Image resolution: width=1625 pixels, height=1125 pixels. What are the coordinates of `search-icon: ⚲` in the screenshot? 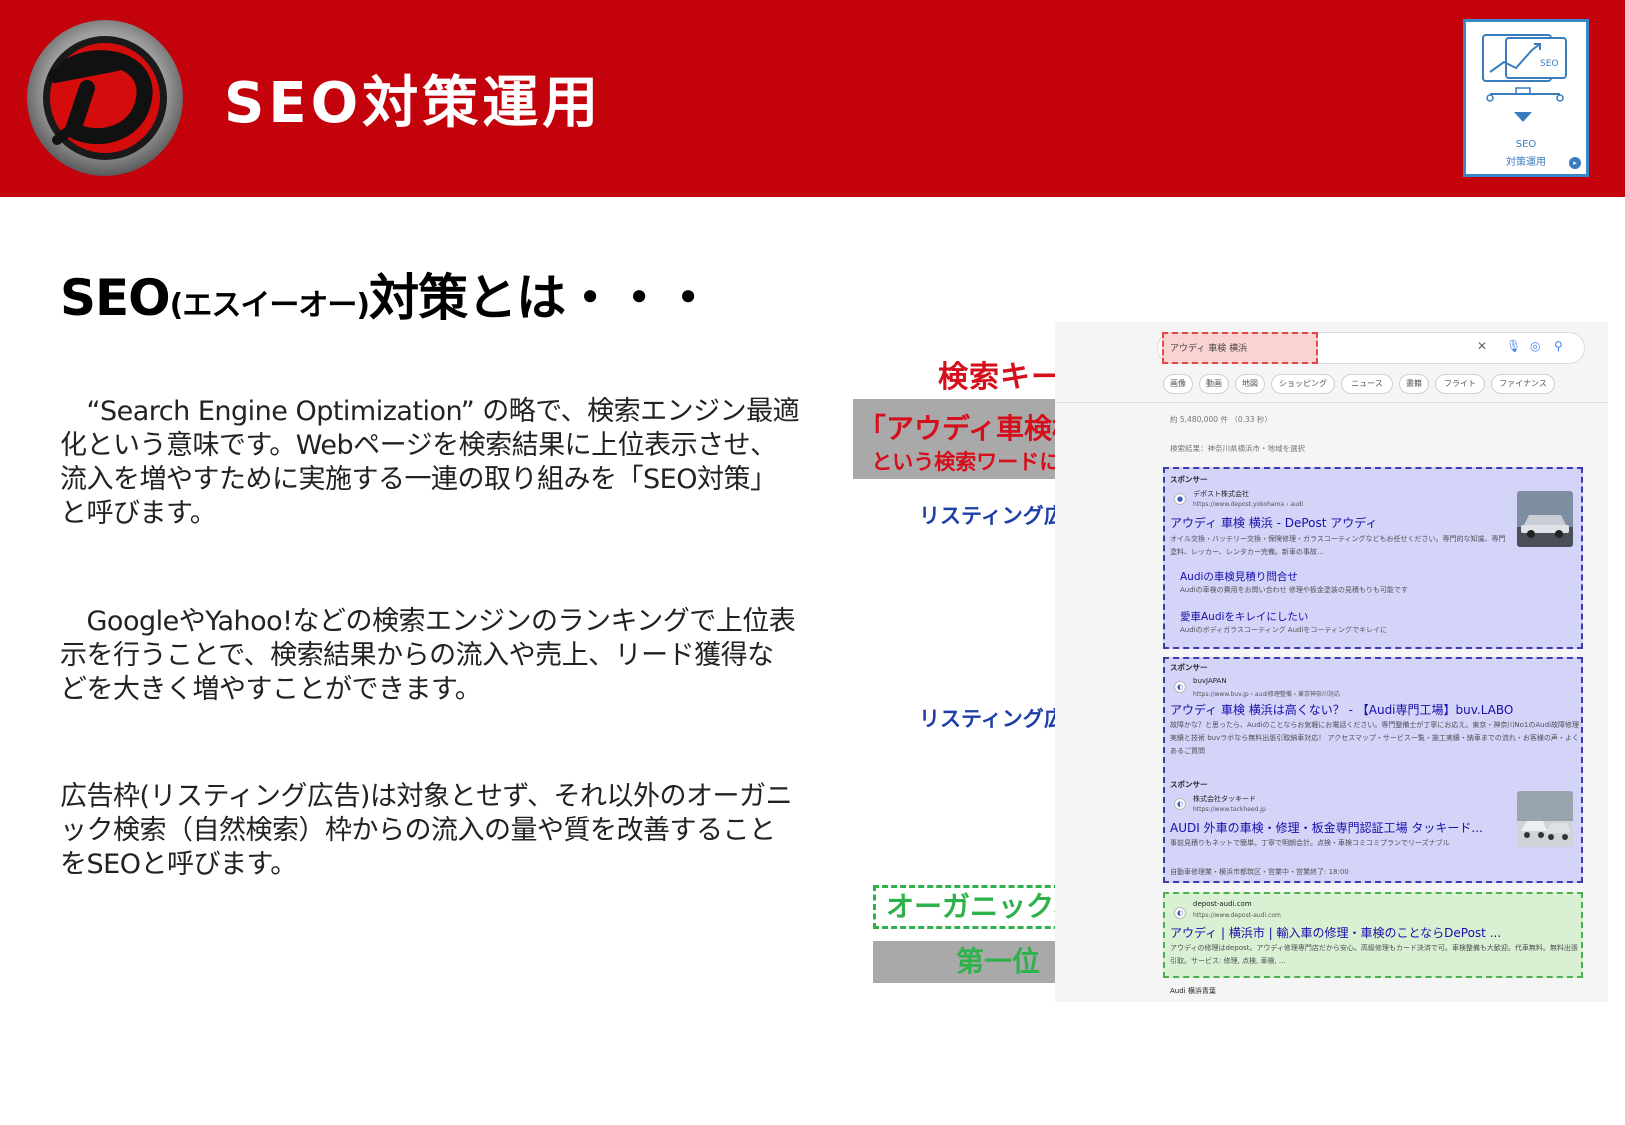 It's located at (1558, 346).